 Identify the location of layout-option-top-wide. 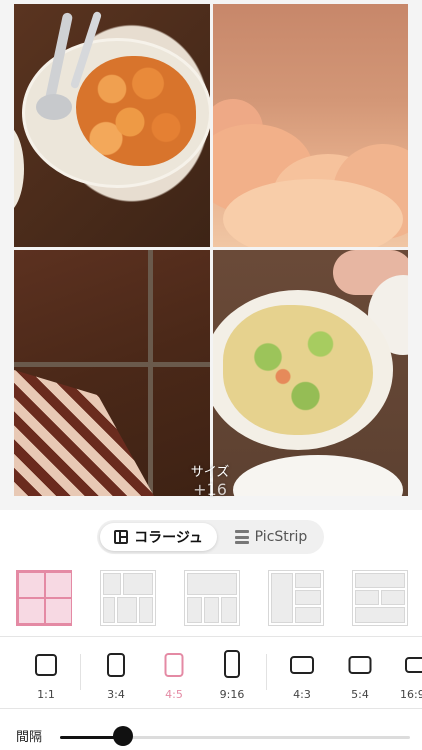
(212, 598).